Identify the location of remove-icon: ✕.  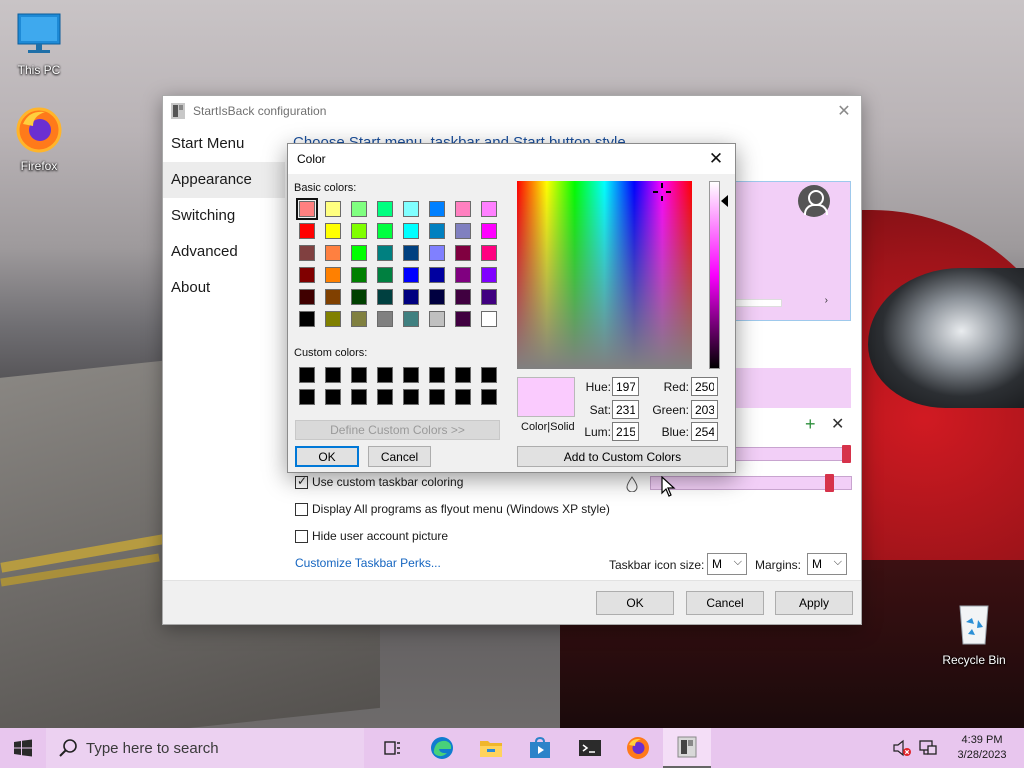
(837, 424).